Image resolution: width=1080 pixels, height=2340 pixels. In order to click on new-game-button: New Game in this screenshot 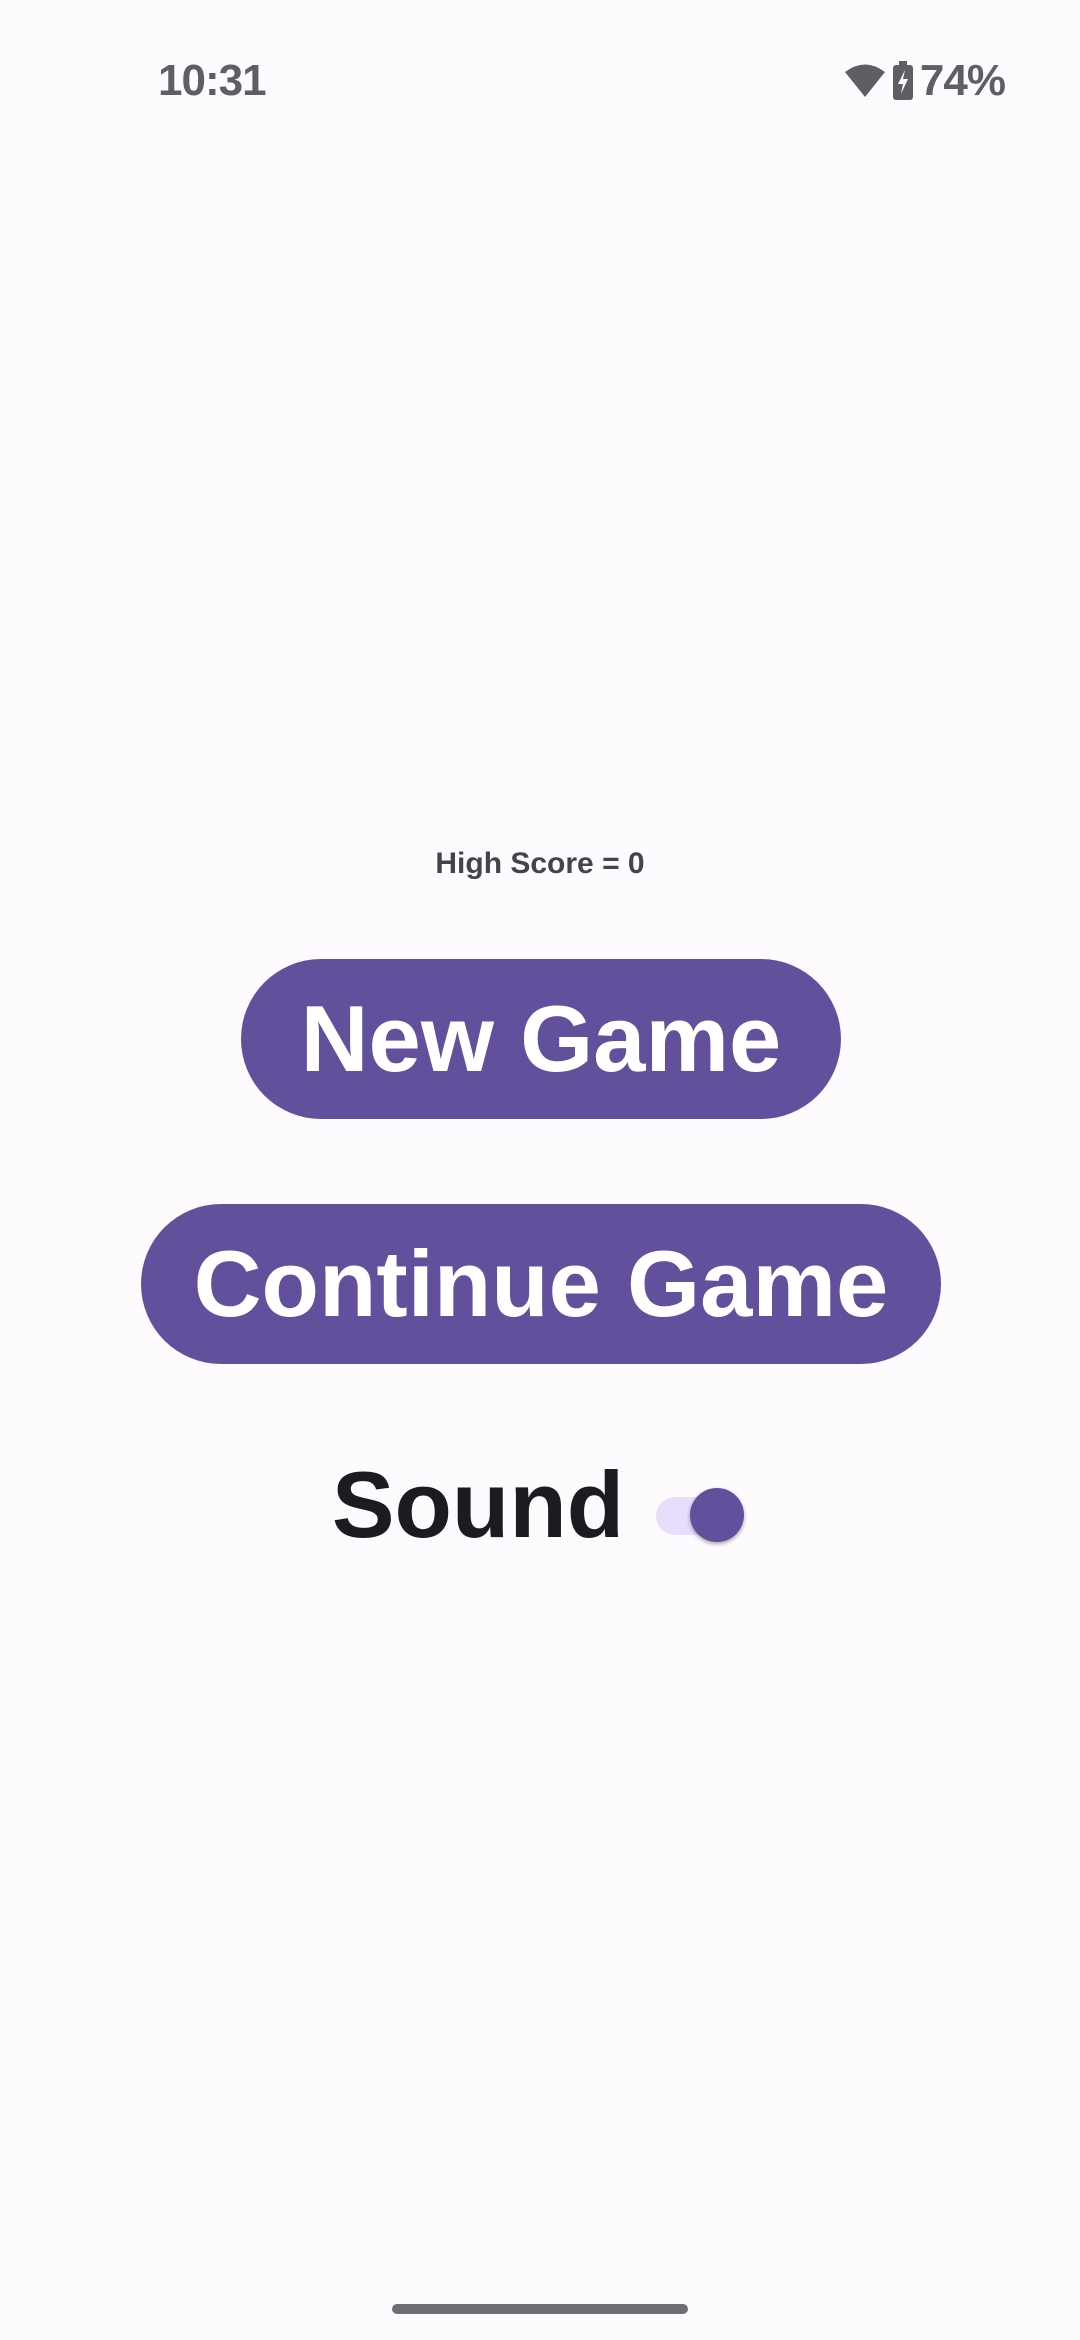, I will do `click(541, 1039)`.